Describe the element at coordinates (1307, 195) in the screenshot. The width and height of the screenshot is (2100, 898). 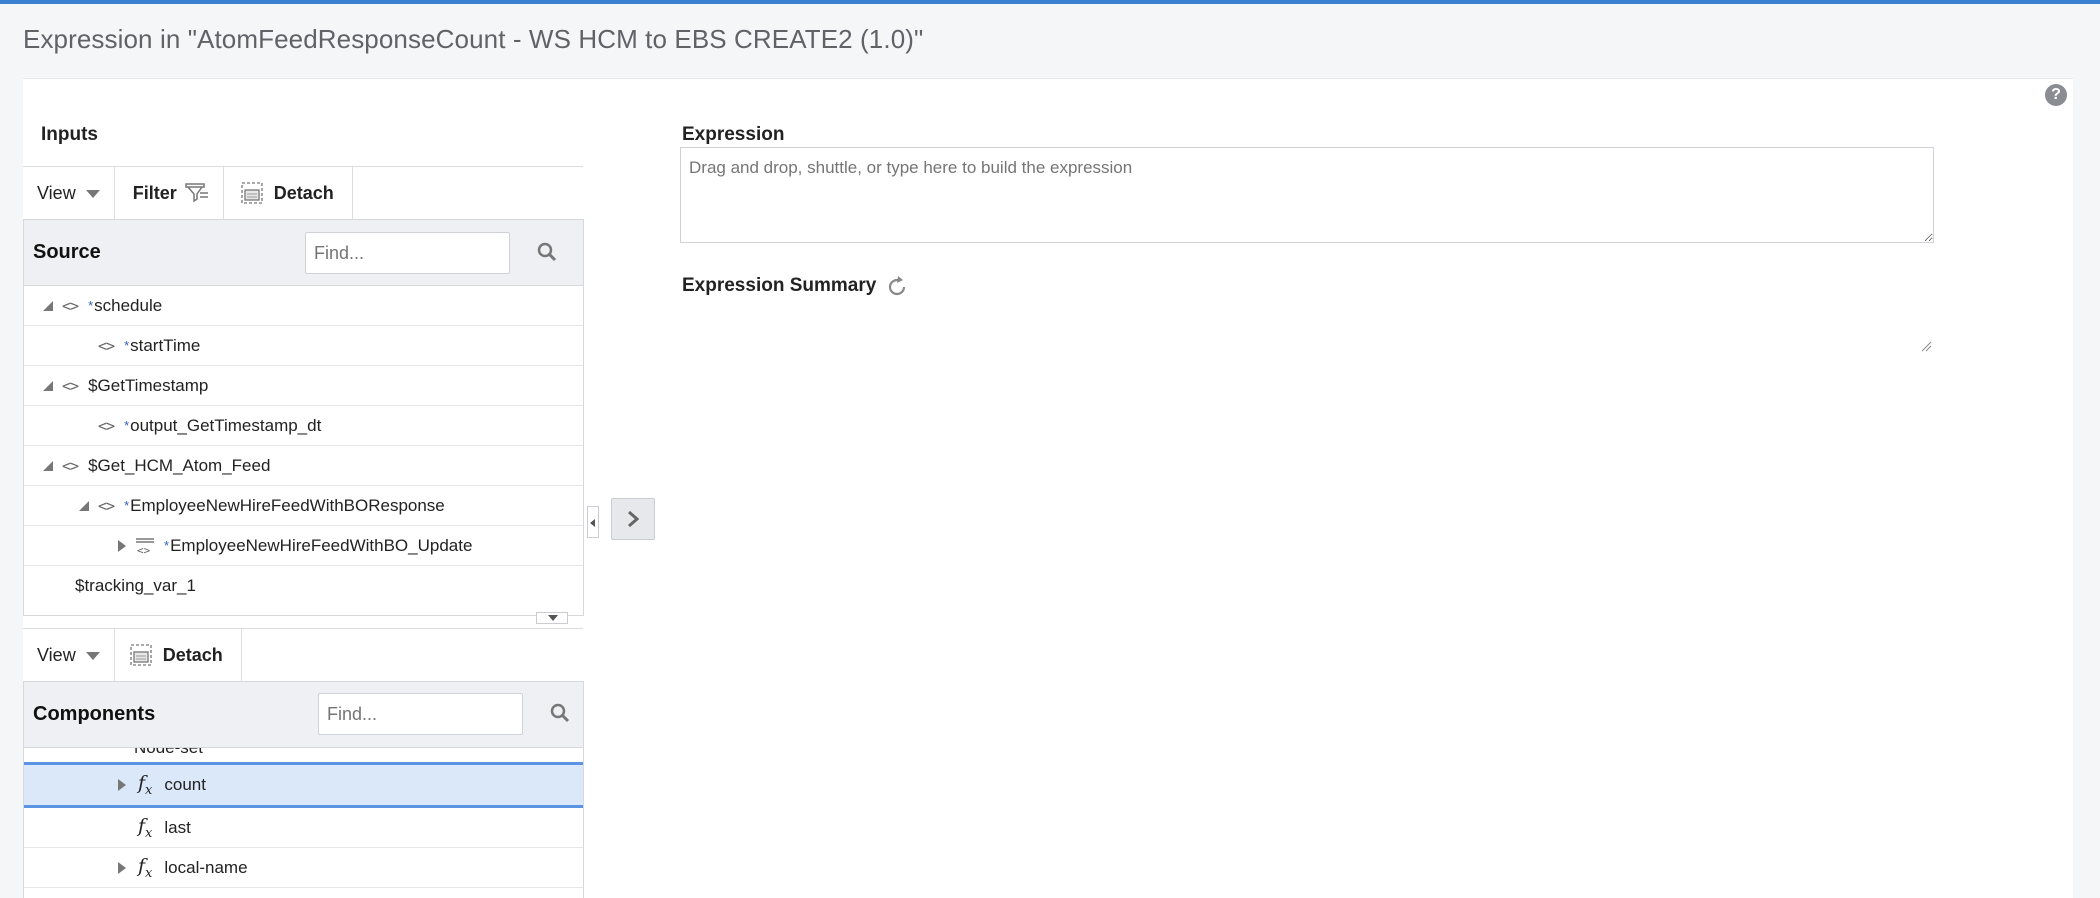
I see `expression-input` at that location.